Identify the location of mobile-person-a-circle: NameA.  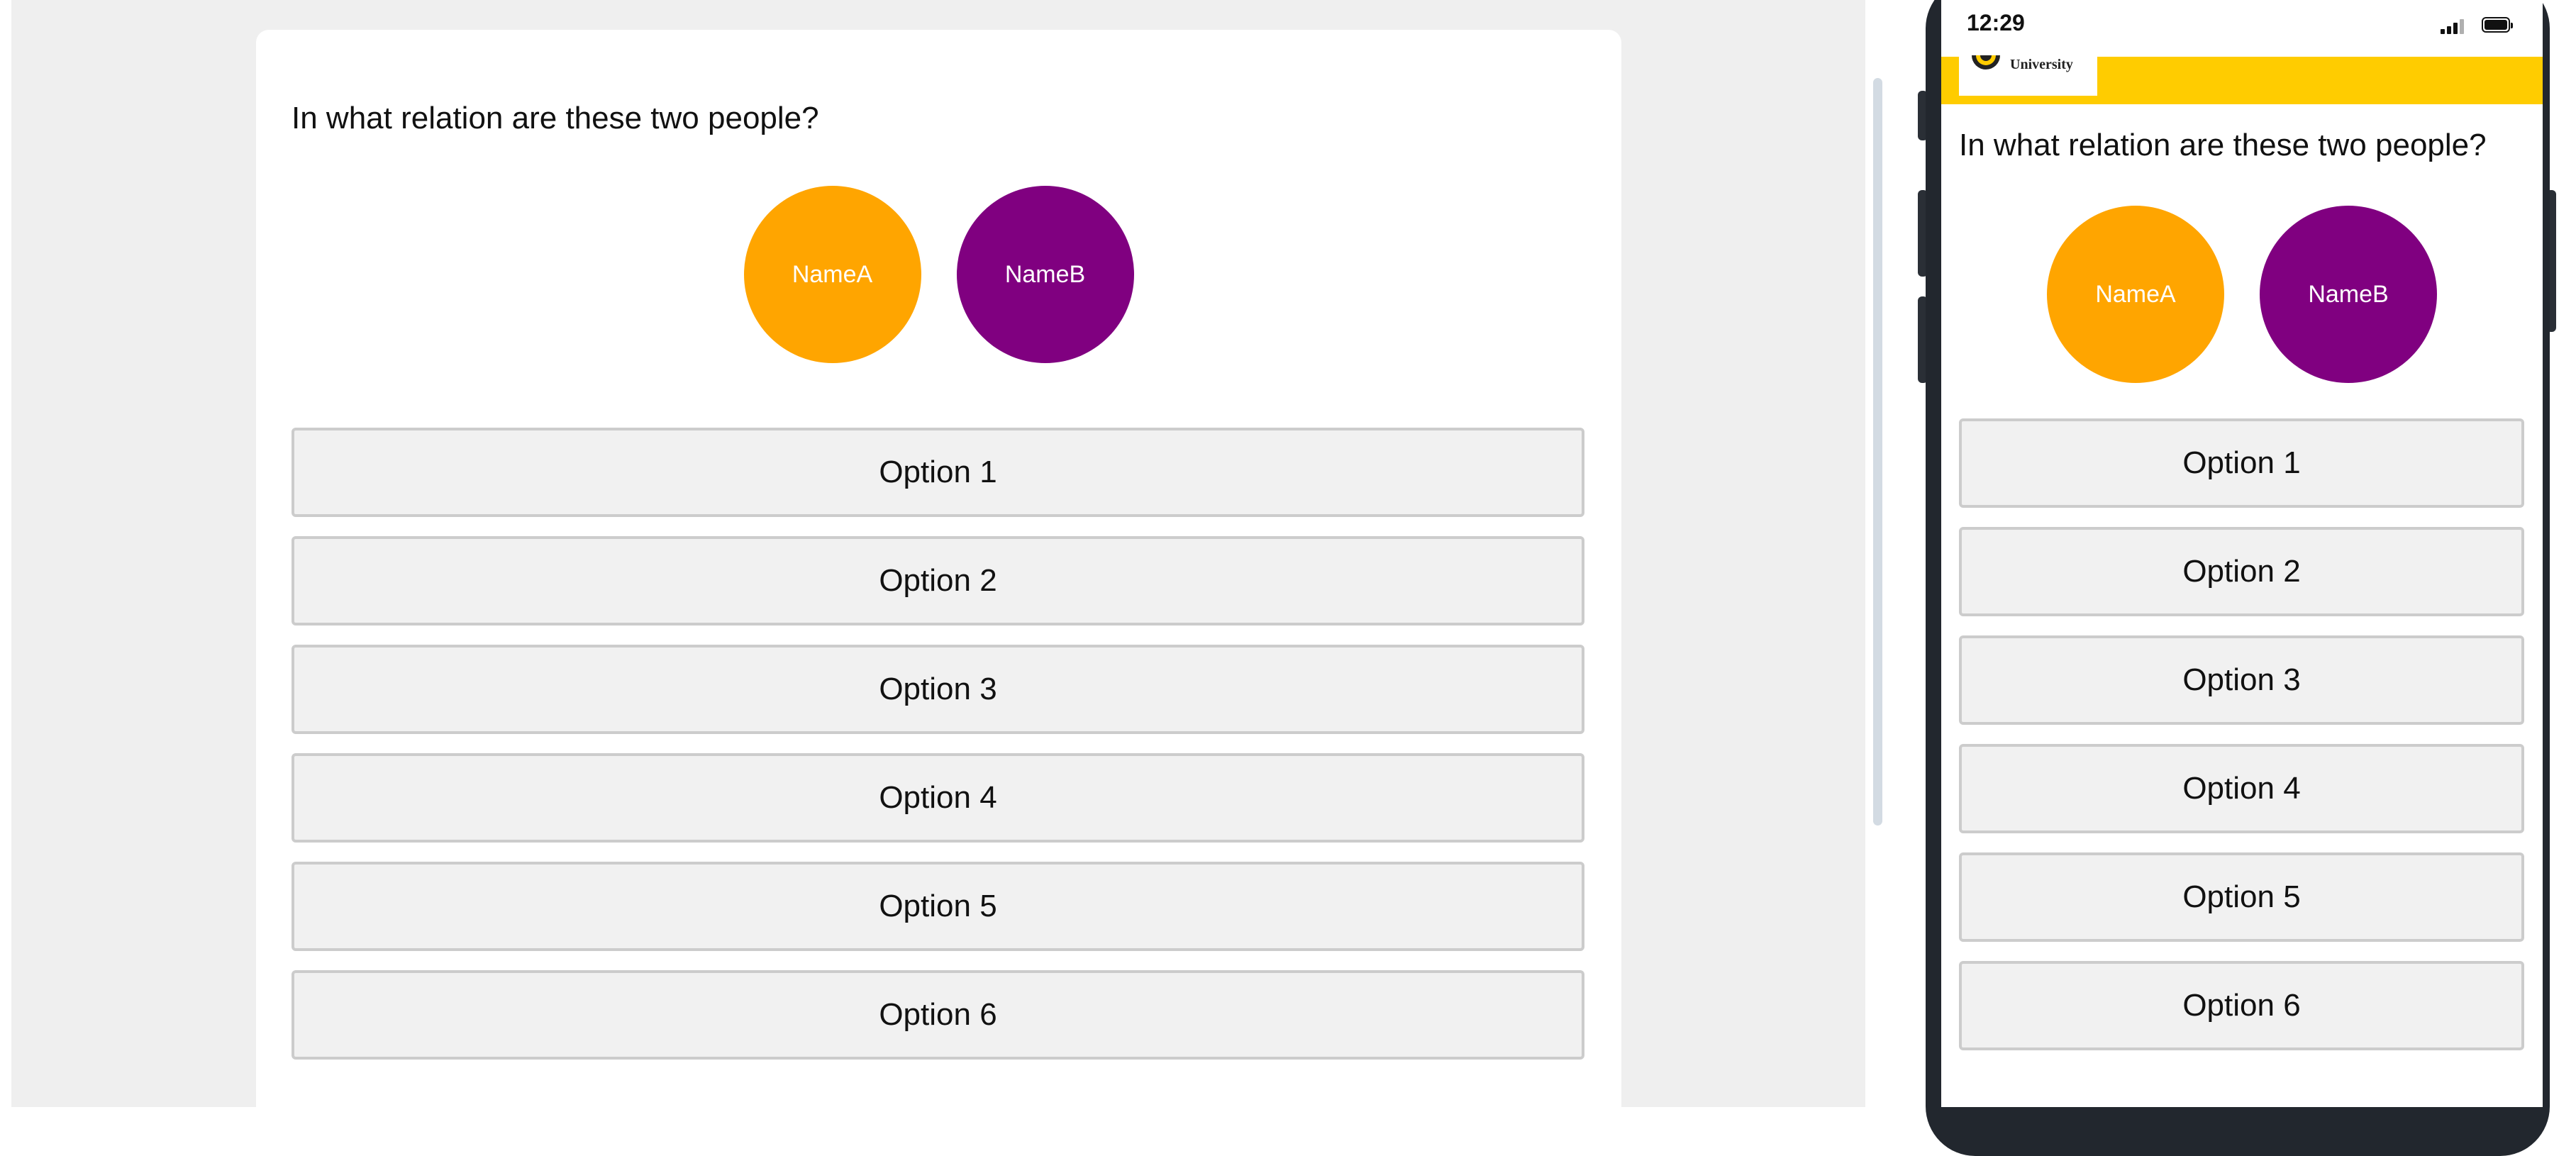
(2135, 294).